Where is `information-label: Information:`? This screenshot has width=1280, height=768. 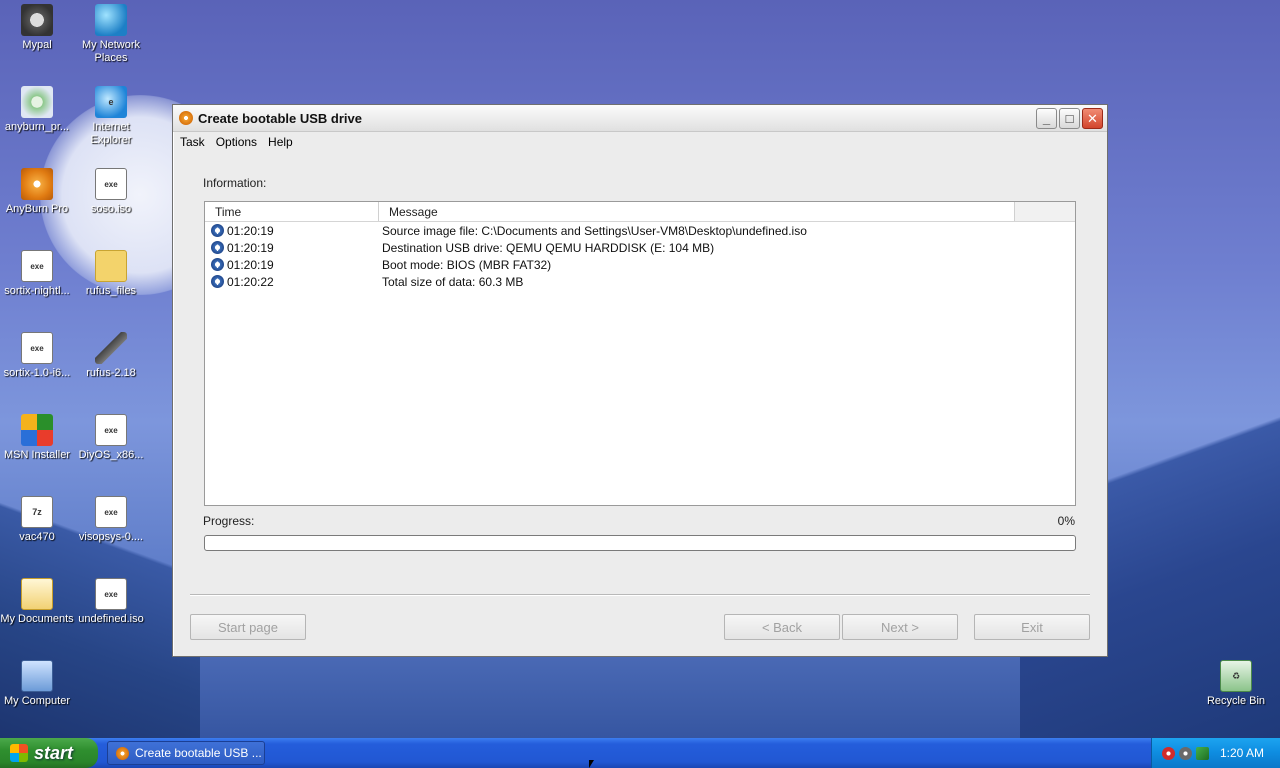
information-label: Information: is located at coordinates (235, 183).